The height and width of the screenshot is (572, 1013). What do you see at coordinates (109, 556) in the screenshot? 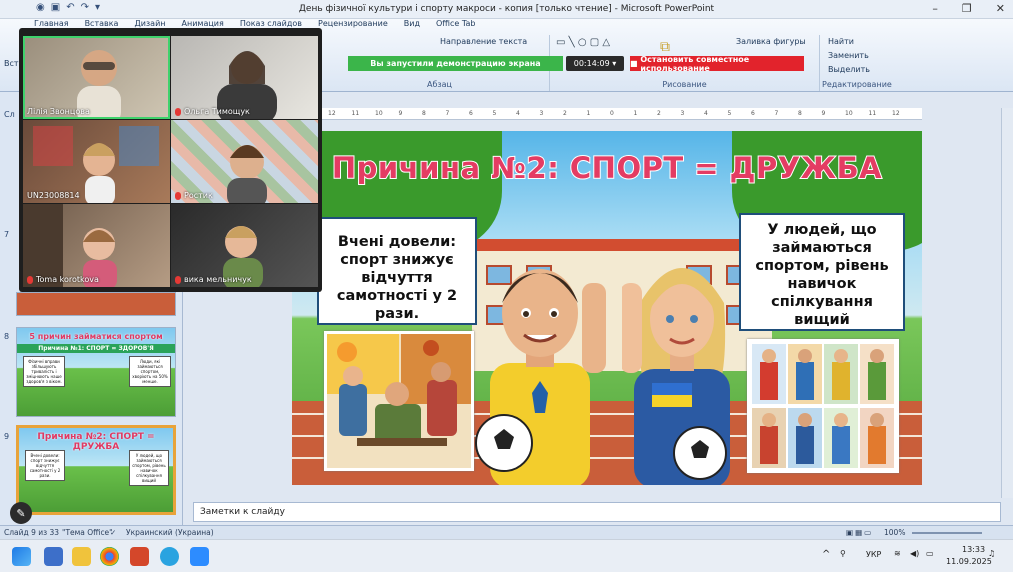
I see `chrome-icon` at bounding box center [109, 556].